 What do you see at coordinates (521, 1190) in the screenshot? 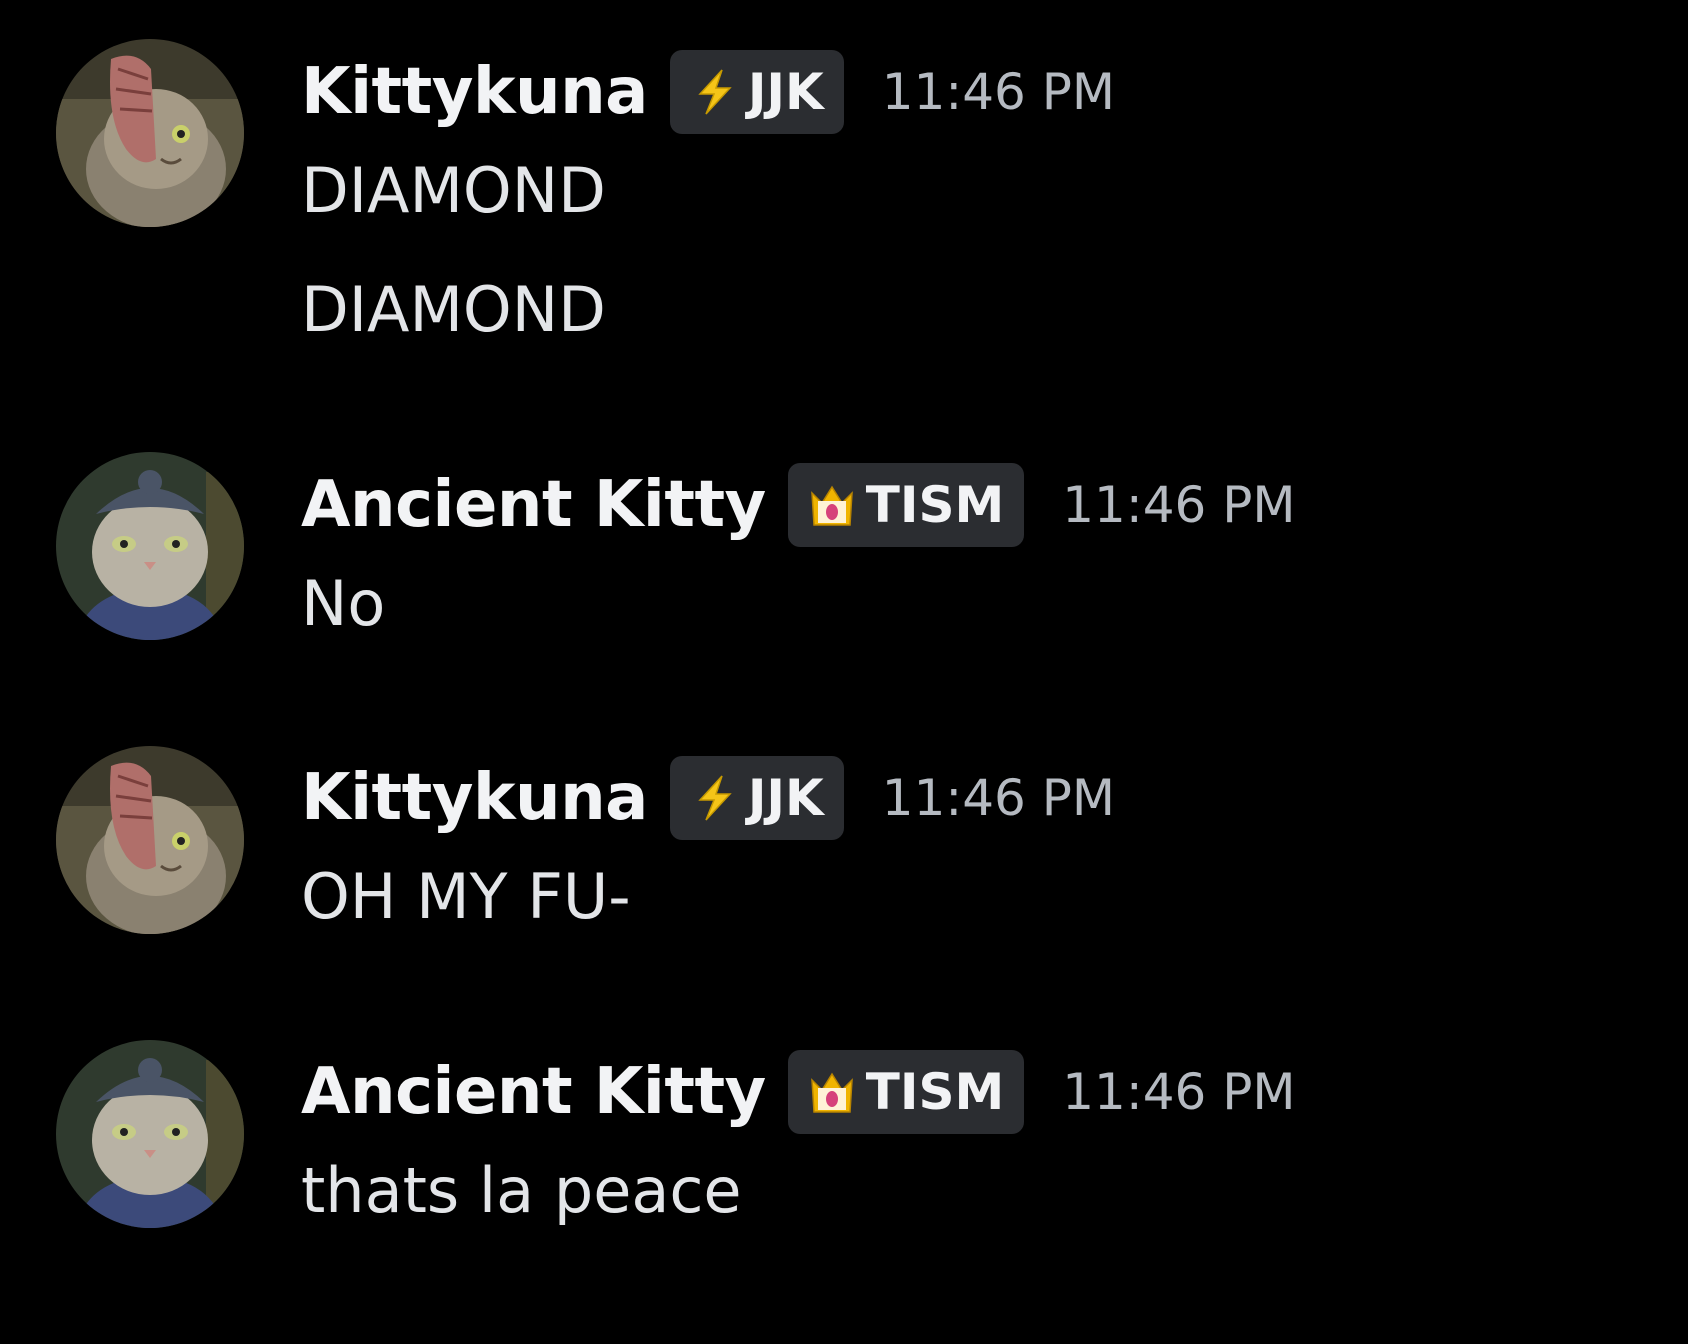
I see `message-text: thats la peace` at bounding box center [521, 1190].